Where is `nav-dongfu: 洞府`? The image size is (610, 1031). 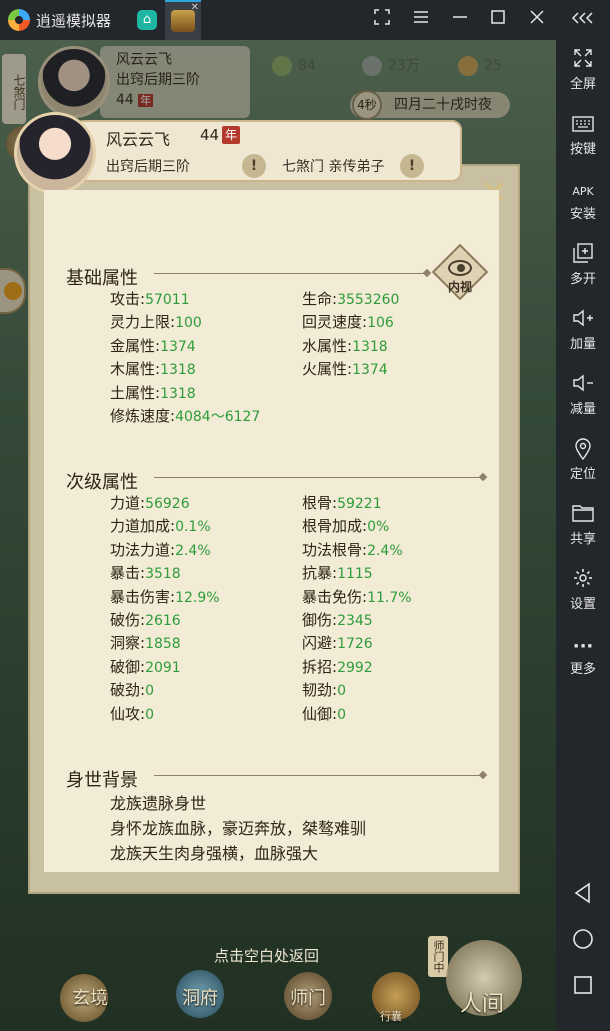 nav-dongfu: 洞府 is located at coordinates (200, 997).